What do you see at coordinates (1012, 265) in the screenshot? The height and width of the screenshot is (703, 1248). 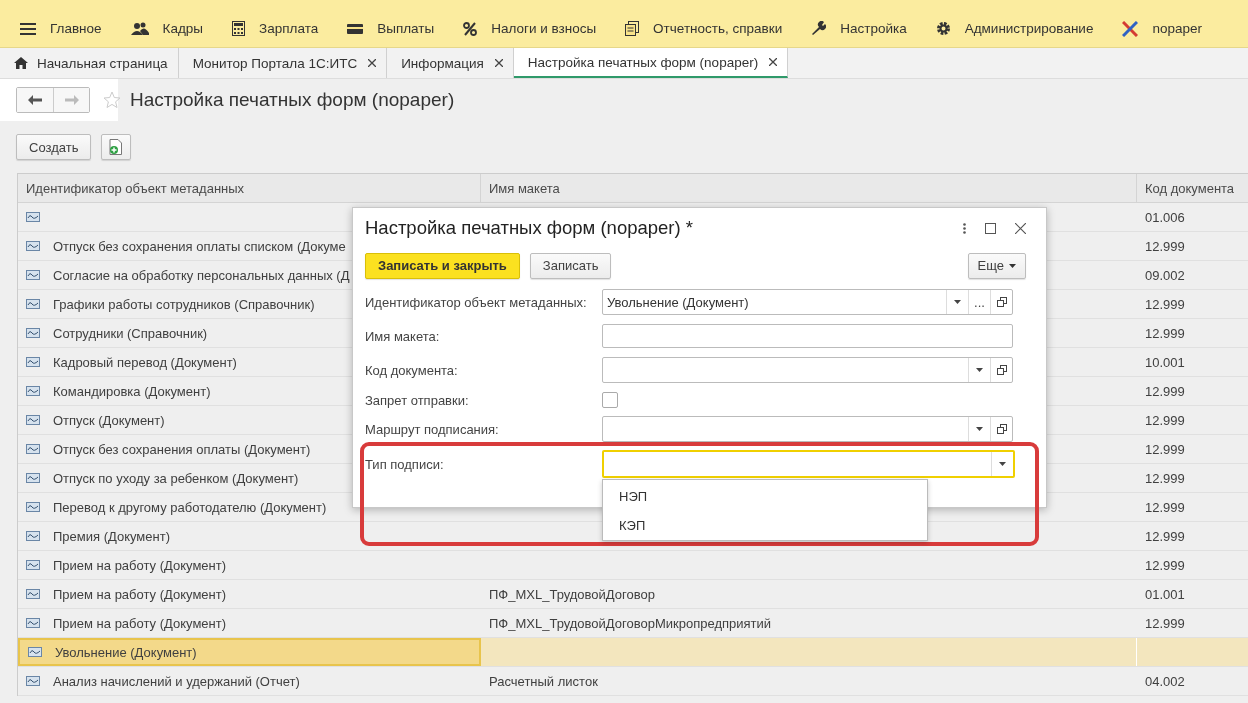 I see `caret-icon` at bounding box center [1012, 265].